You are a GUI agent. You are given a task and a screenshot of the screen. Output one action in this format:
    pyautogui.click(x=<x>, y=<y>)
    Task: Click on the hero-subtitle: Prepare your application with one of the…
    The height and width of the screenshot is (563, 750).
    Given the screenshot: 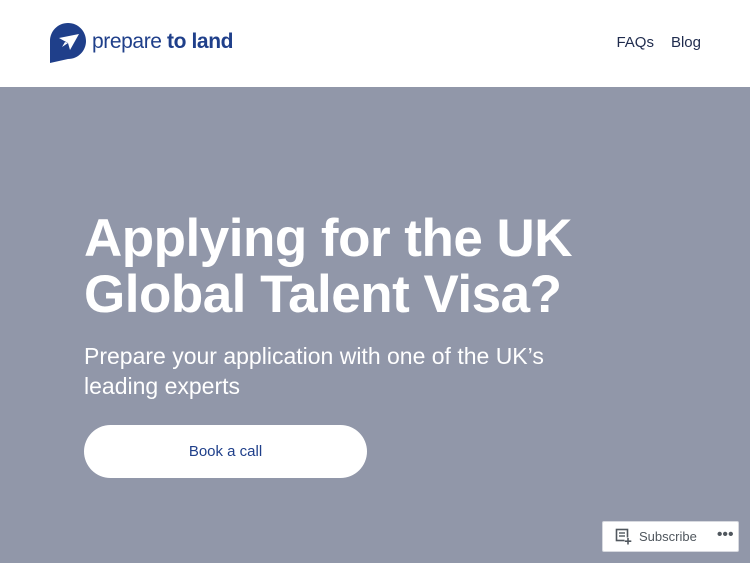 What is the action you would take?
    pyautogui.click(x=314, y=371)
    